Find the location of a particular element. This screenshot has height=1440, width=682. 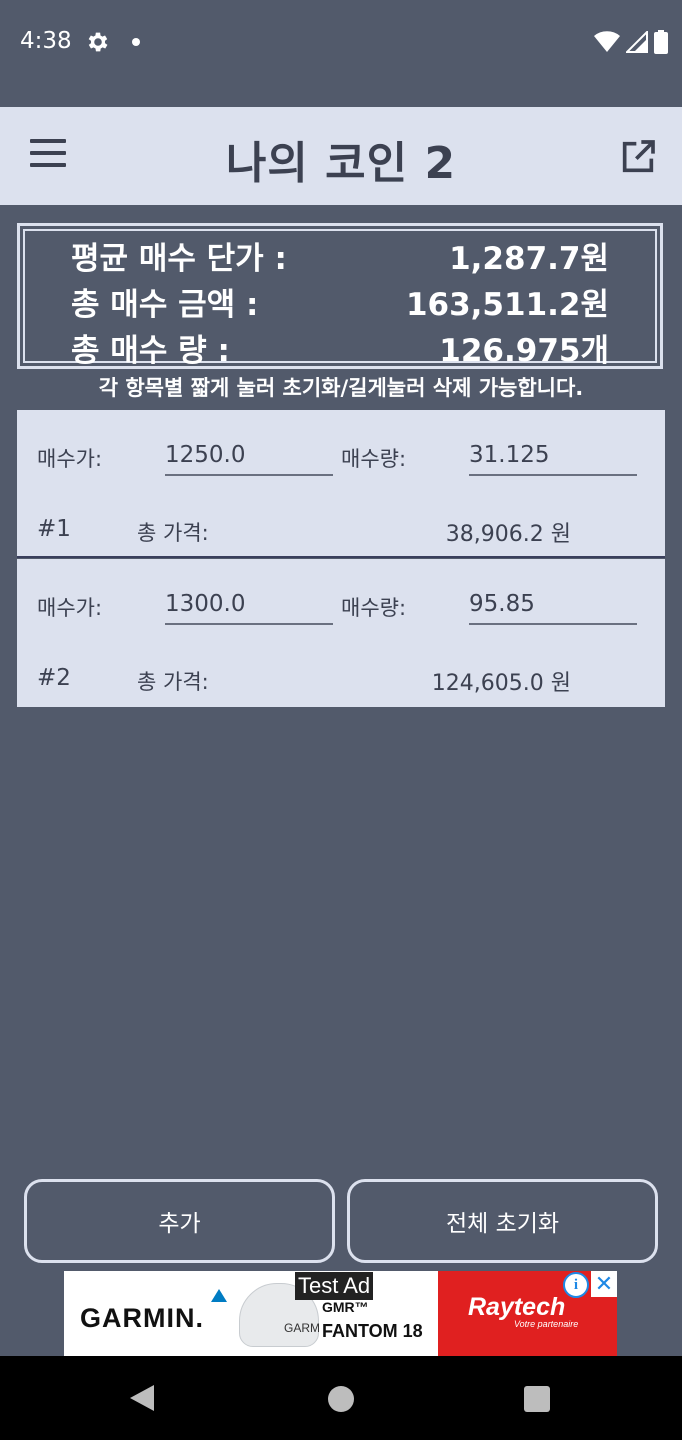

total-amount-label: 총 매수 금액 : is located at coordinates (165, 305).